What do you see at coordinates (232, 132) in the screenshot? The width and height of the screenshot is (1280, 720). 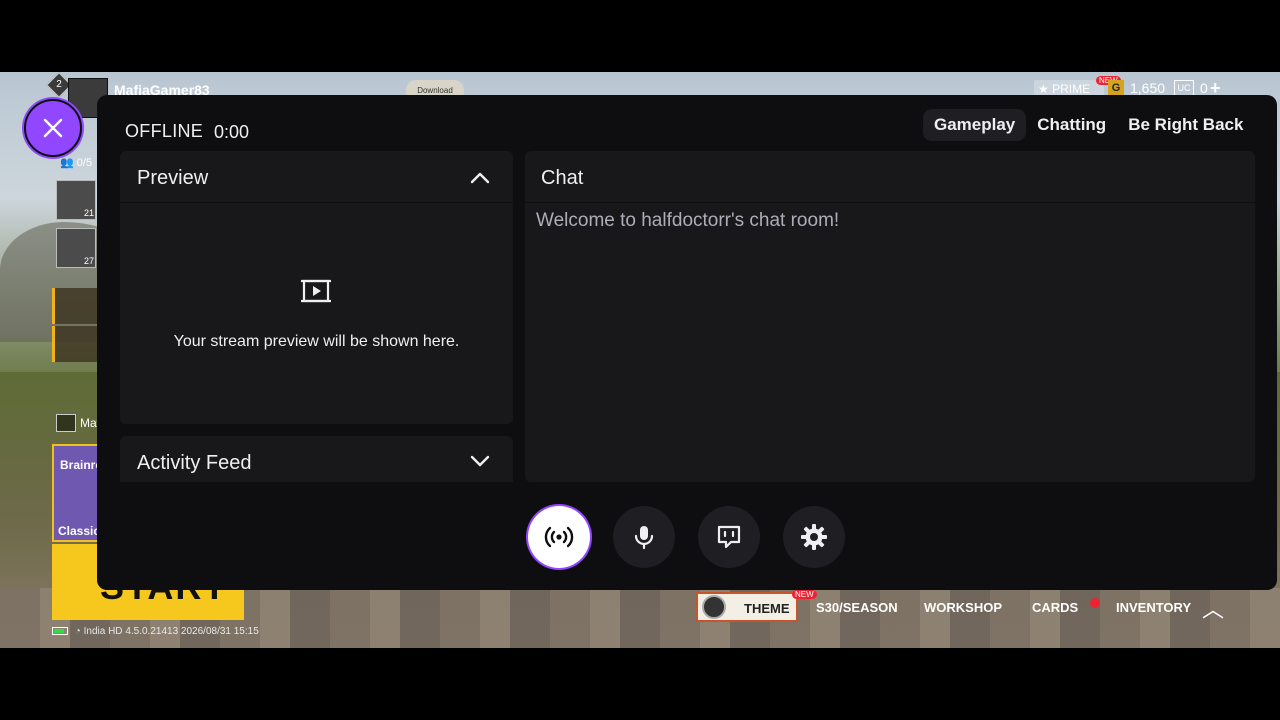 I see `stream-timer: 0:00` at bounding box center [232, 132].